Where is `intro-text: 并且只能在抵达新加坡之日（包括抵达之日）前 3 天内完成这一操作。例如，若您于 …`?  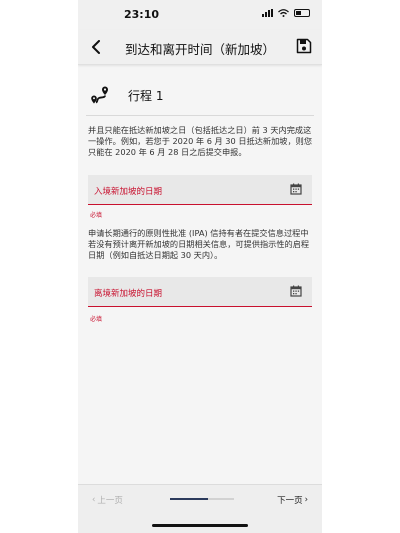
intro-text: 并且只能在抵达新加坡之日（包括抵达之日）前 3 天内完成这一操作。例如，若您于 … is located at coordinates (200, 141).